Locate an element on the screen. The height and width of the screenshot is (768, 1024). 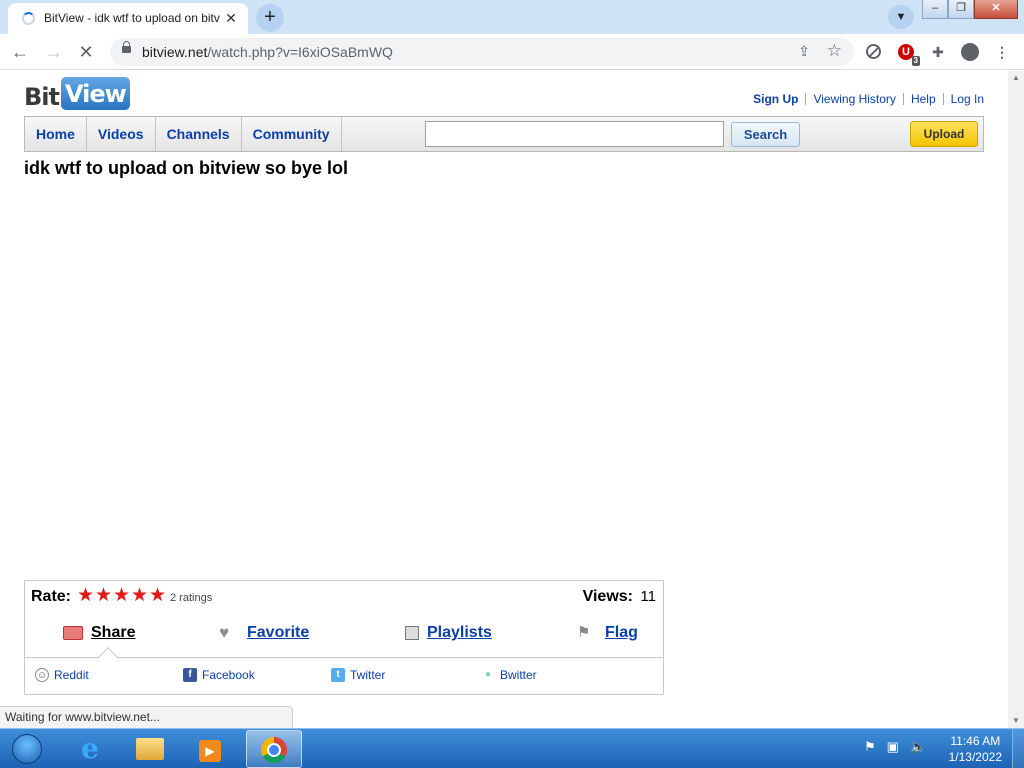
share-action: Share is located at coordinates (99, 633).